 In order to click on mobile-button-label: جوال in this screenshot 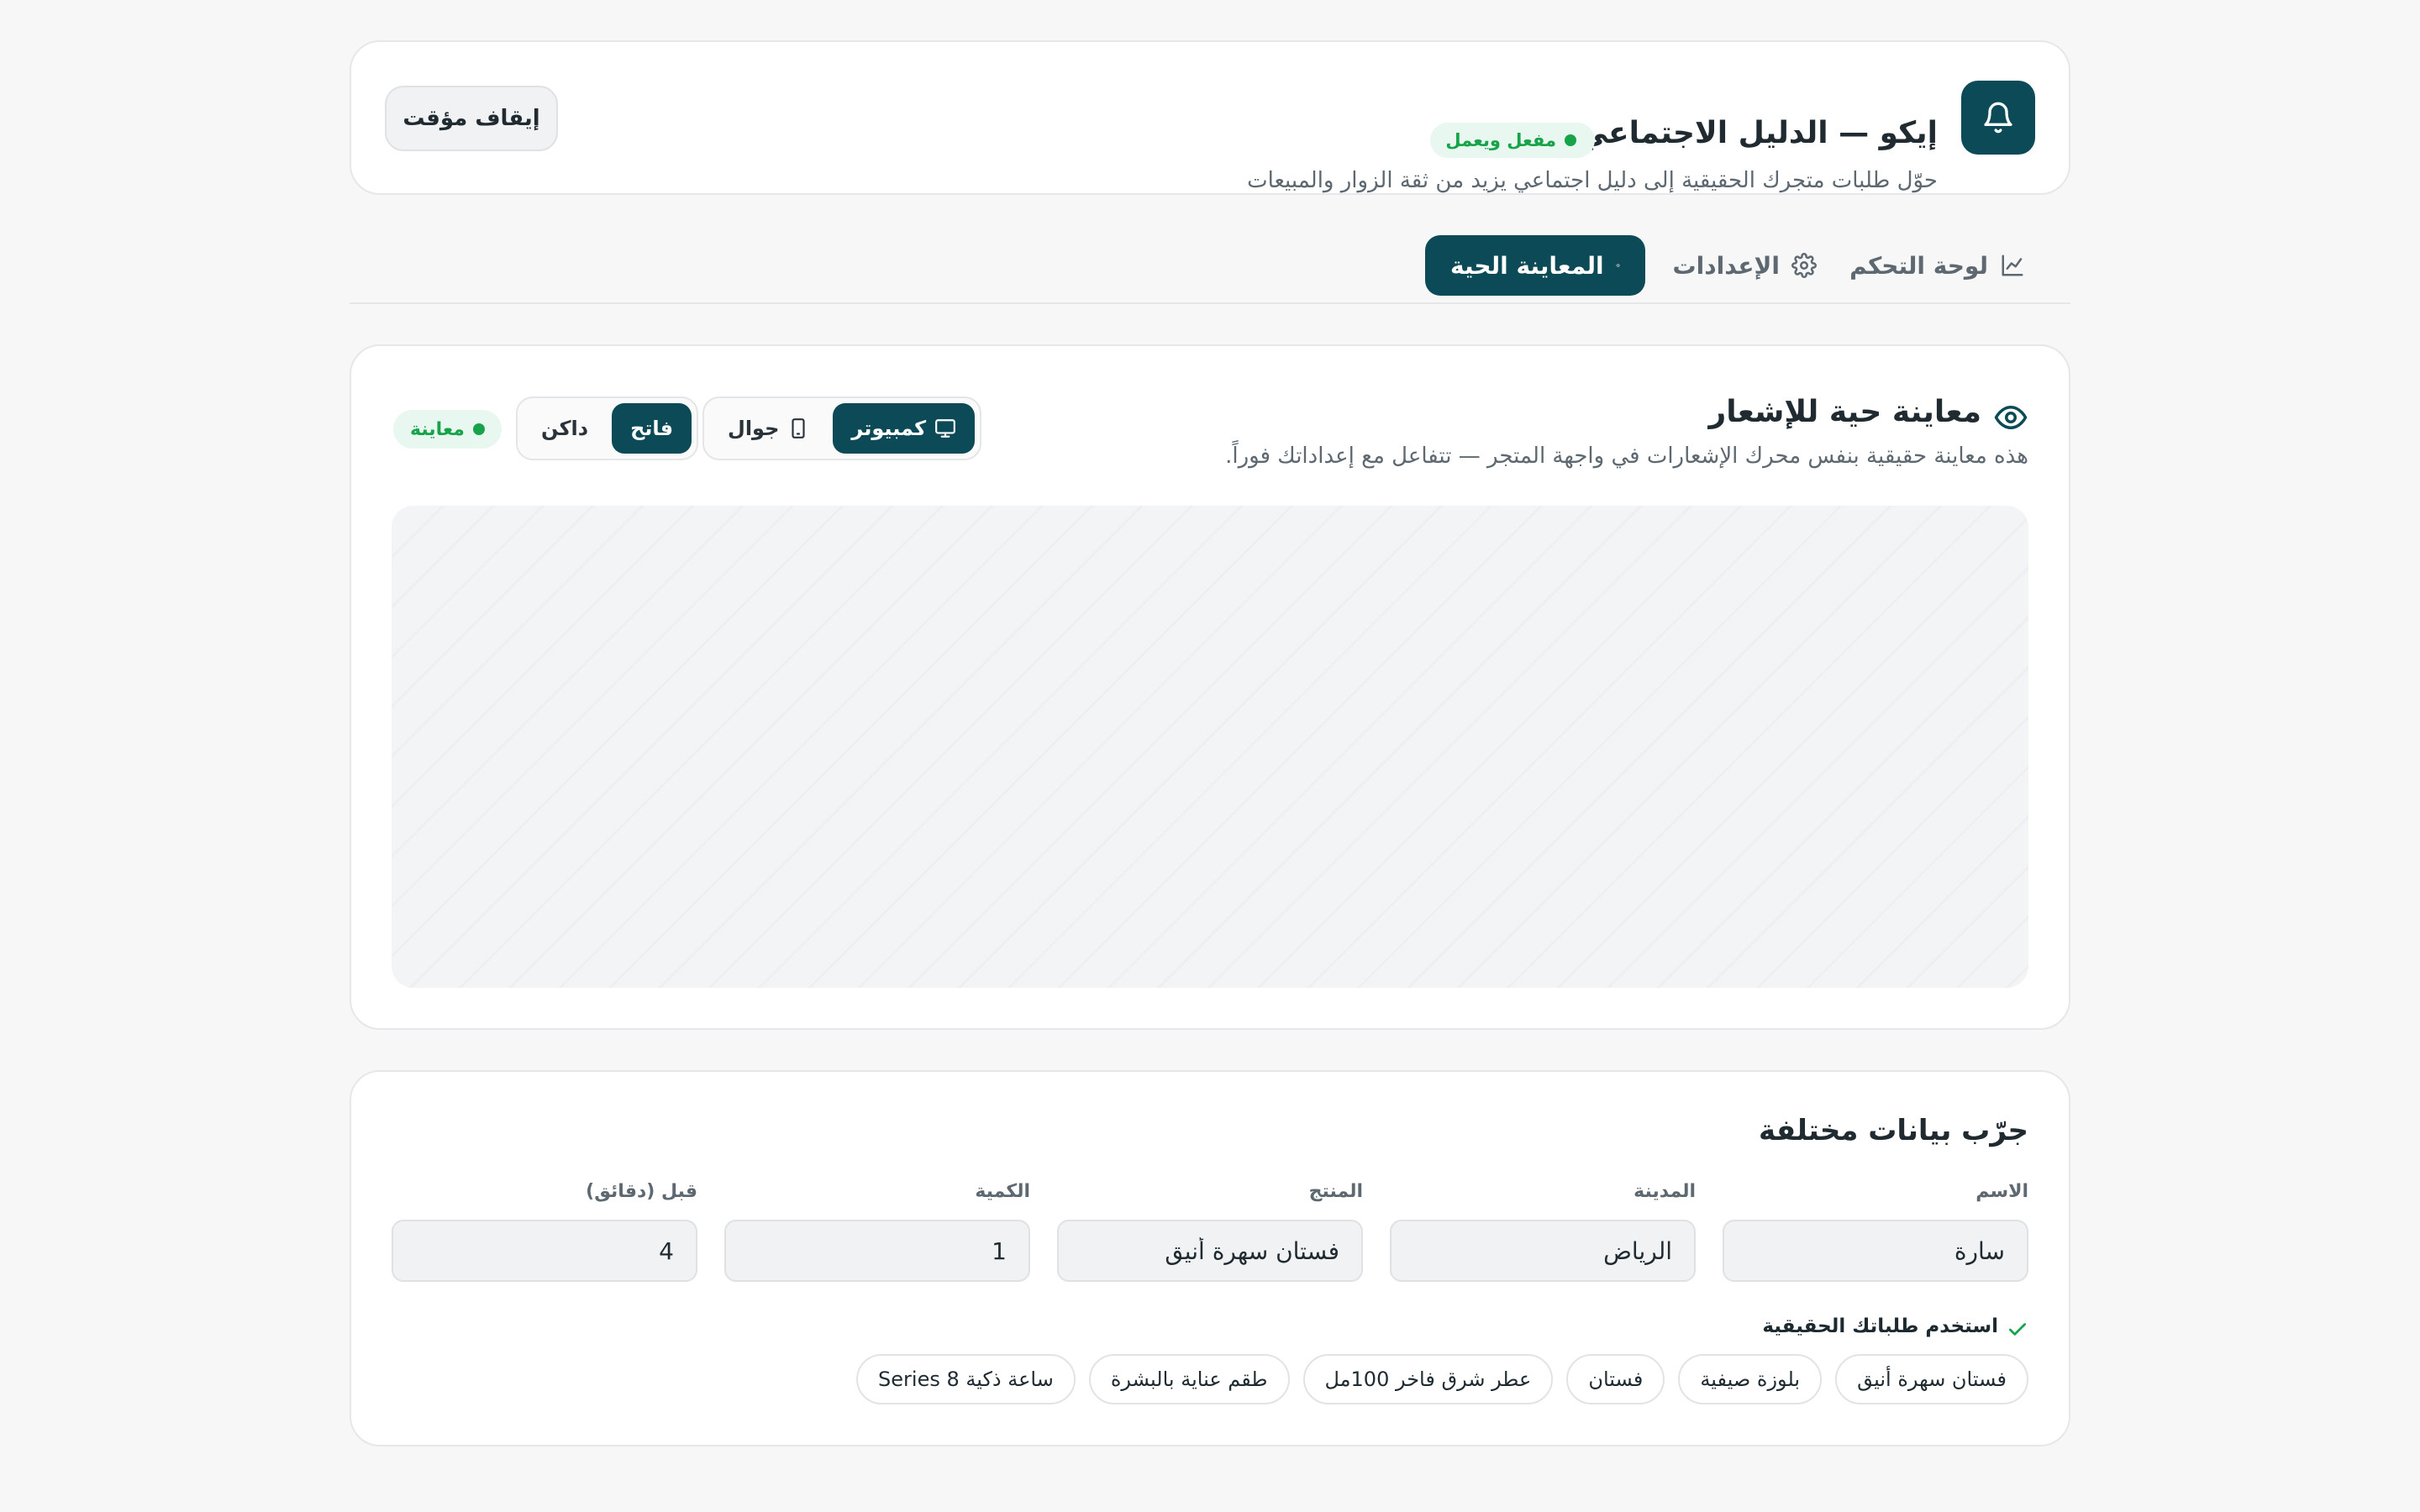, I will do `click(754, 428)`.